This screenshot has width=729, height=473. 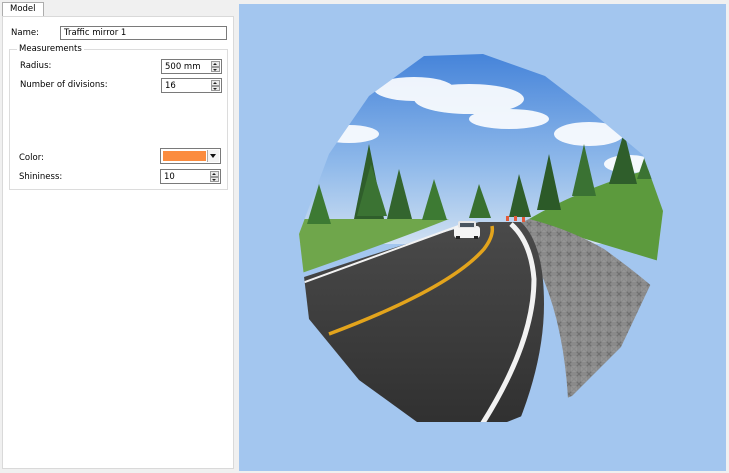 I want to click on radius-value: 500 mm, so click(x=183, y=67).